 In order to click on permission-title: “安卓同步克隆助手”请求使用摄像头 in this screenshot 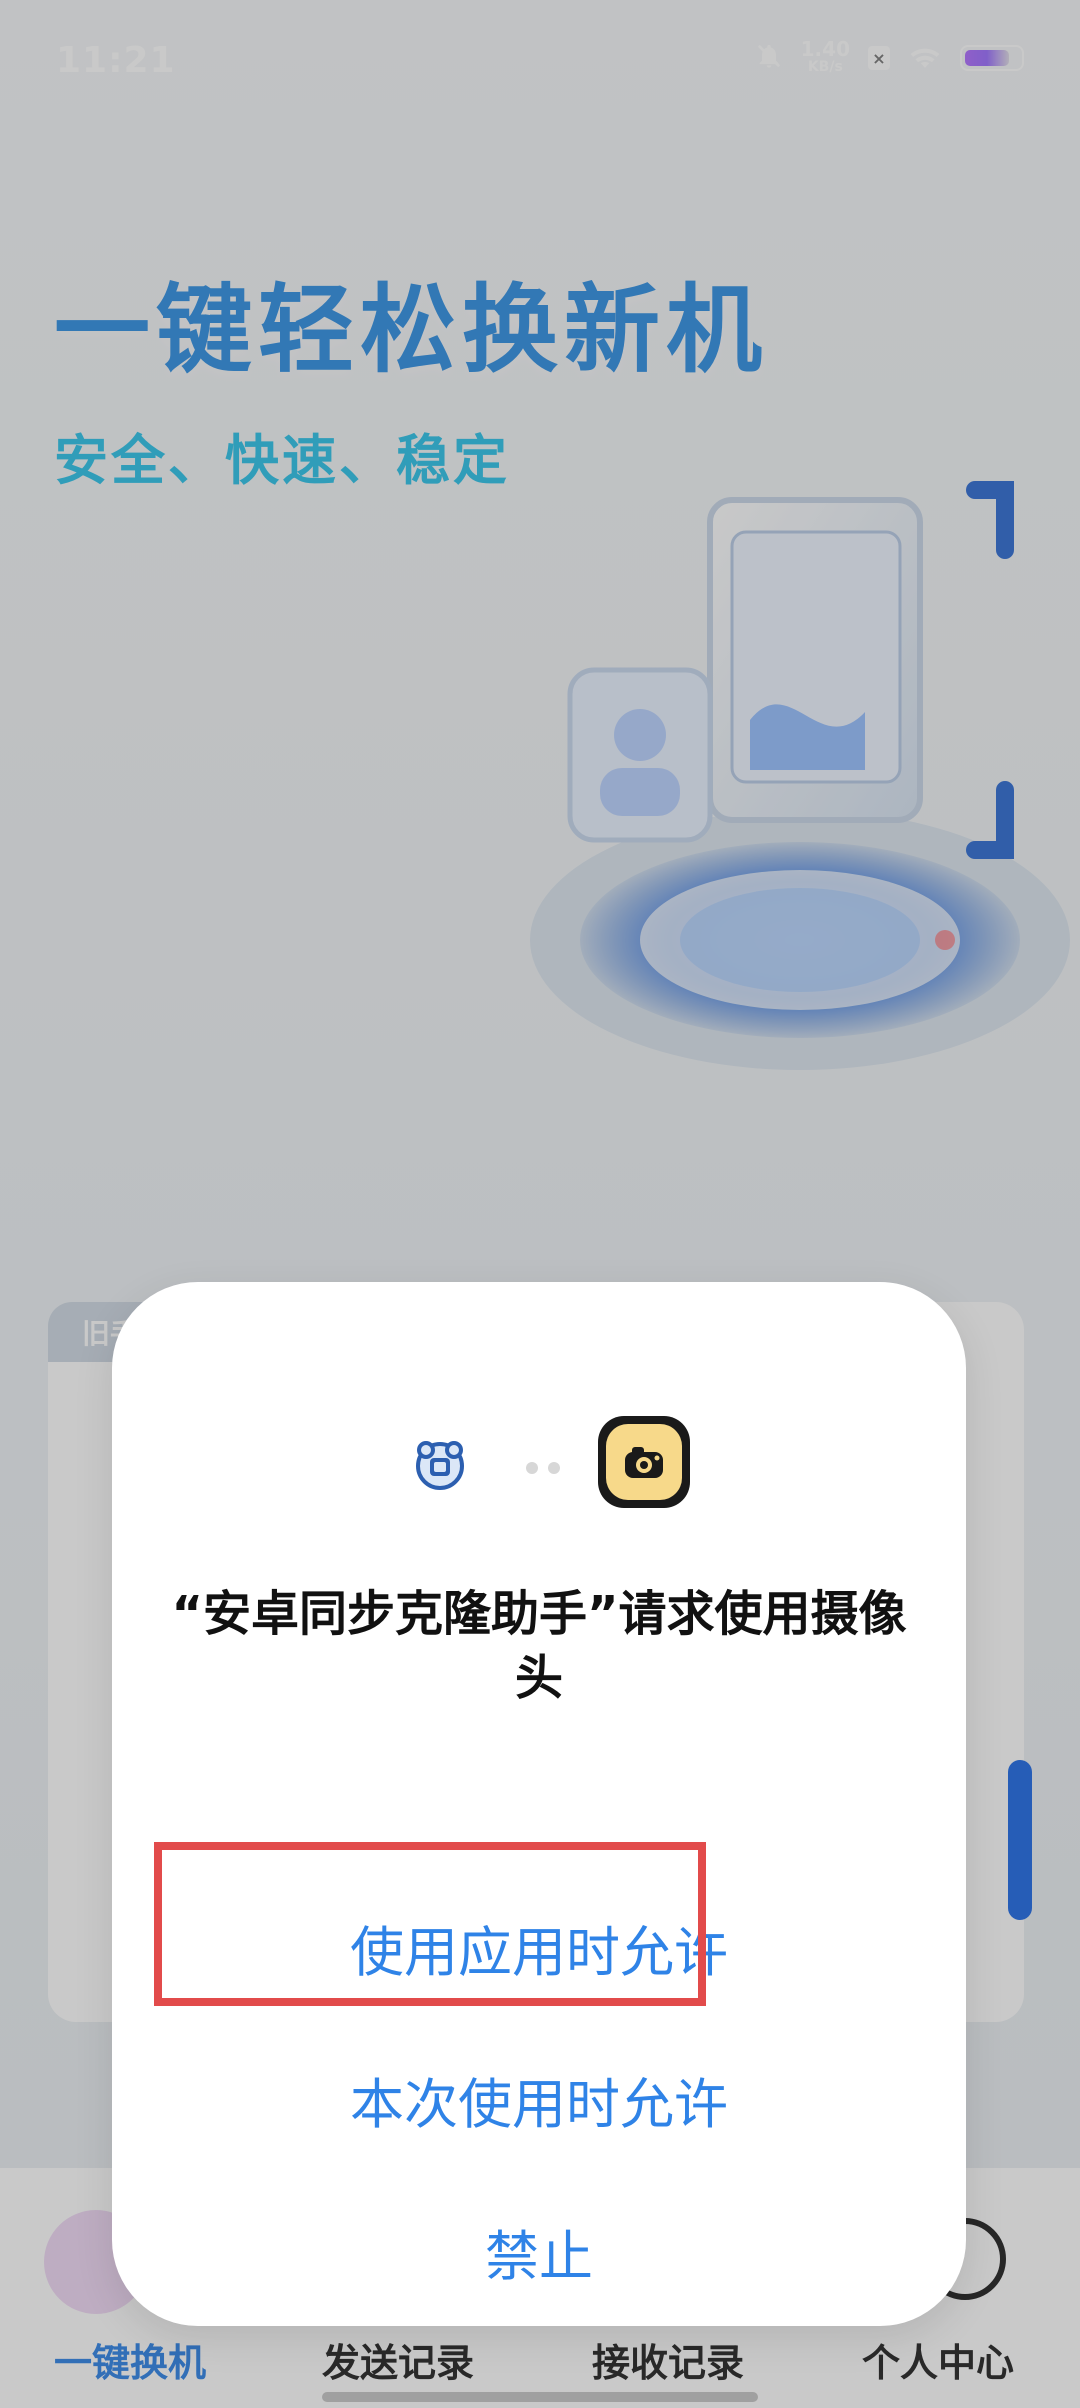, I will do `click(539, 1646)`.